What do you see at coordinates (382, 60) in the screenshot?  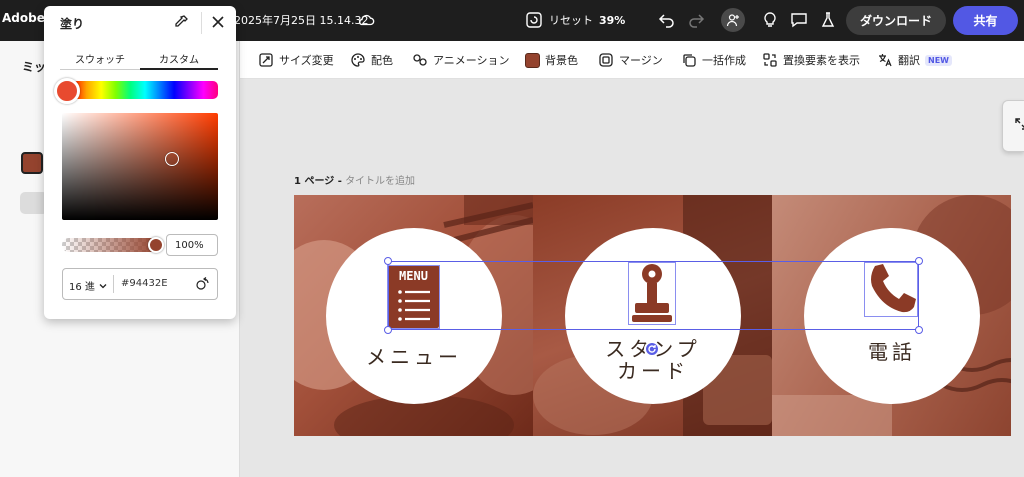 I see `color-scheme-label: 配色` at bounding box center [382, 60].